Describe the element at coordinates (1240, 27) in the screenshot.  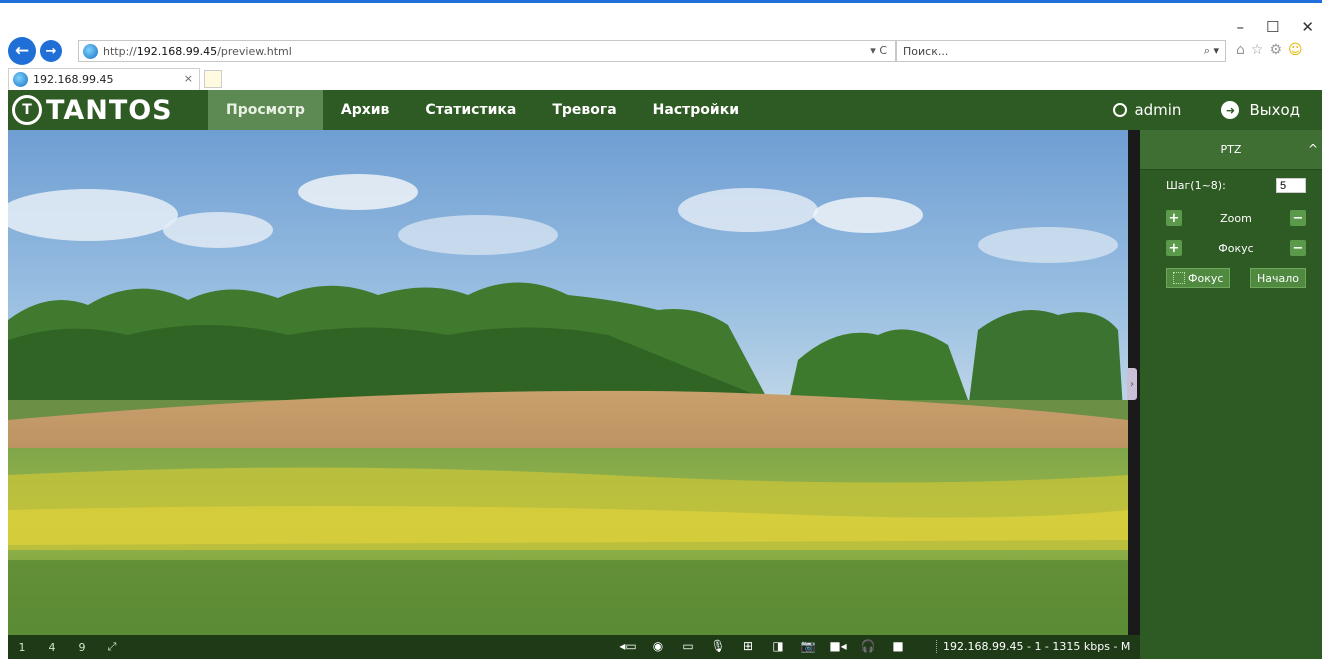
I see `minimize-button: –` at that location.